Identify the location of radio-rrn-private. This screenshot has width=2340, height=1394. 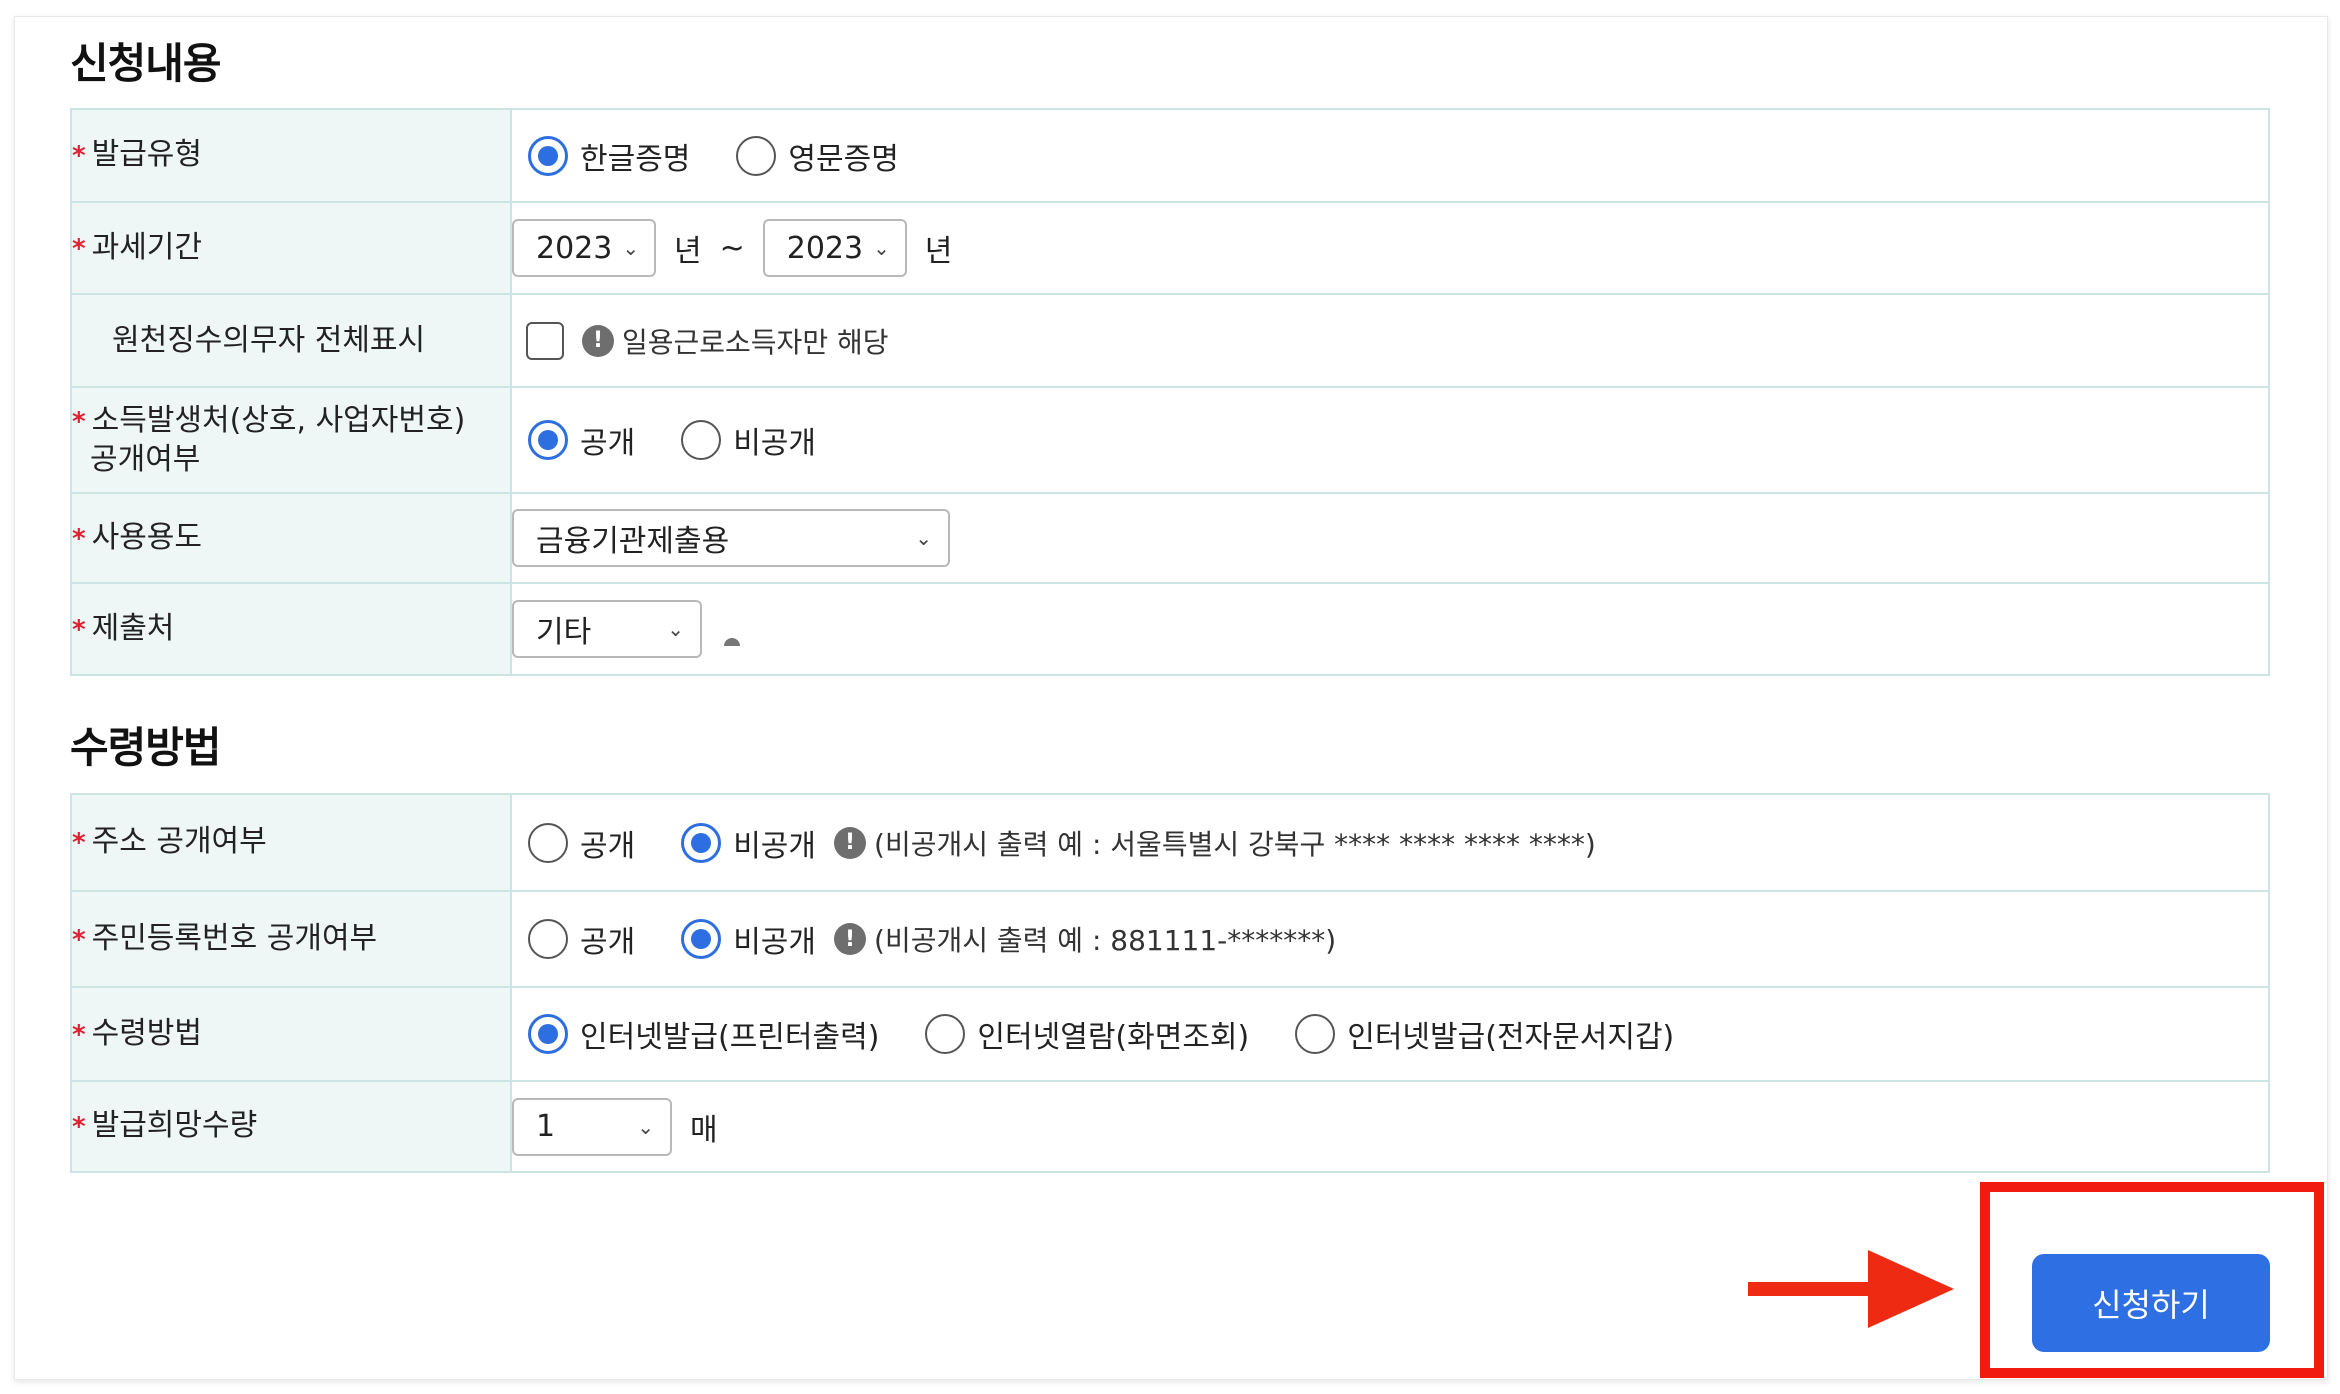
(701, 939).